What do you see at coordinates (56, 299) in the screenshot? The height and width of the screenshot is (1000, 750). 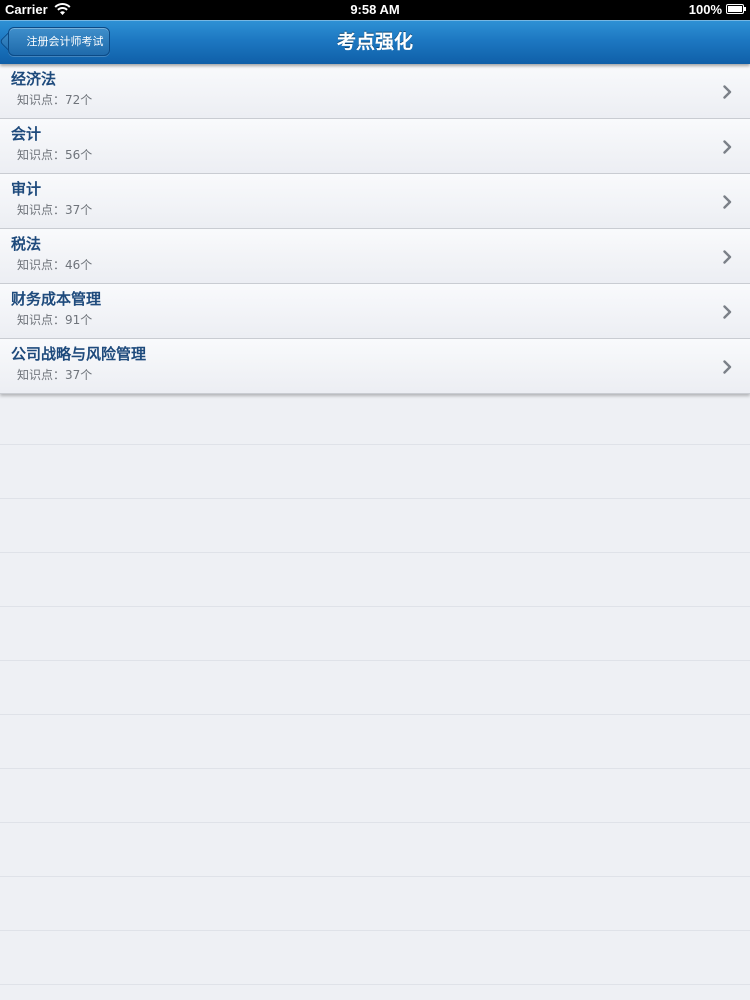 I see `item-title: 财务成本管理` at bounding box center [56, 299].